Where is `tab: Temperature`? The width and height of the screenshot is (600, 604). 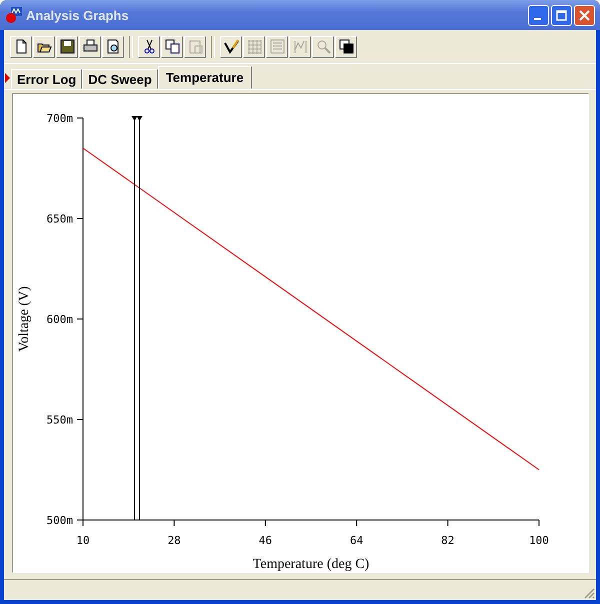 tab: Temperature is located at coordinates (205, 77).